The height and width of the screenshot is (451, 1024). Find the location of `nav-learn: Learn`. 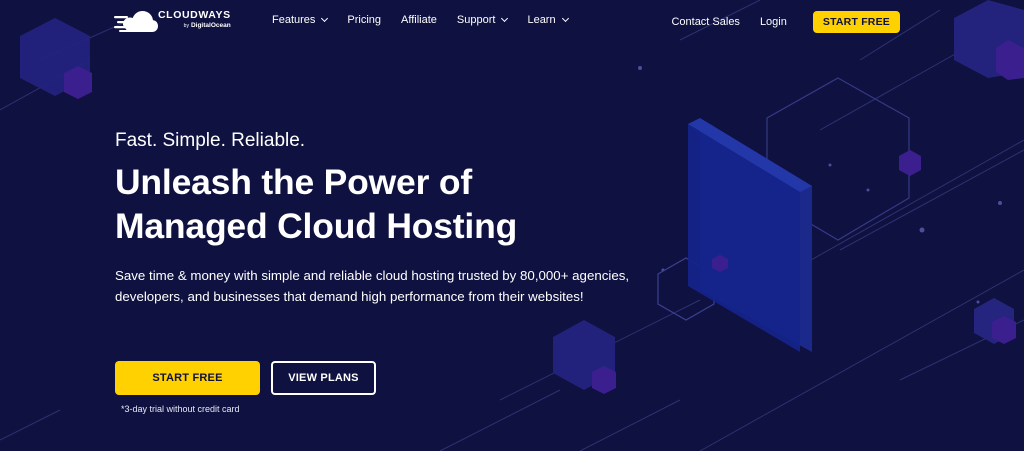

nav-learn: Learn is located at coordinates (548, 20).